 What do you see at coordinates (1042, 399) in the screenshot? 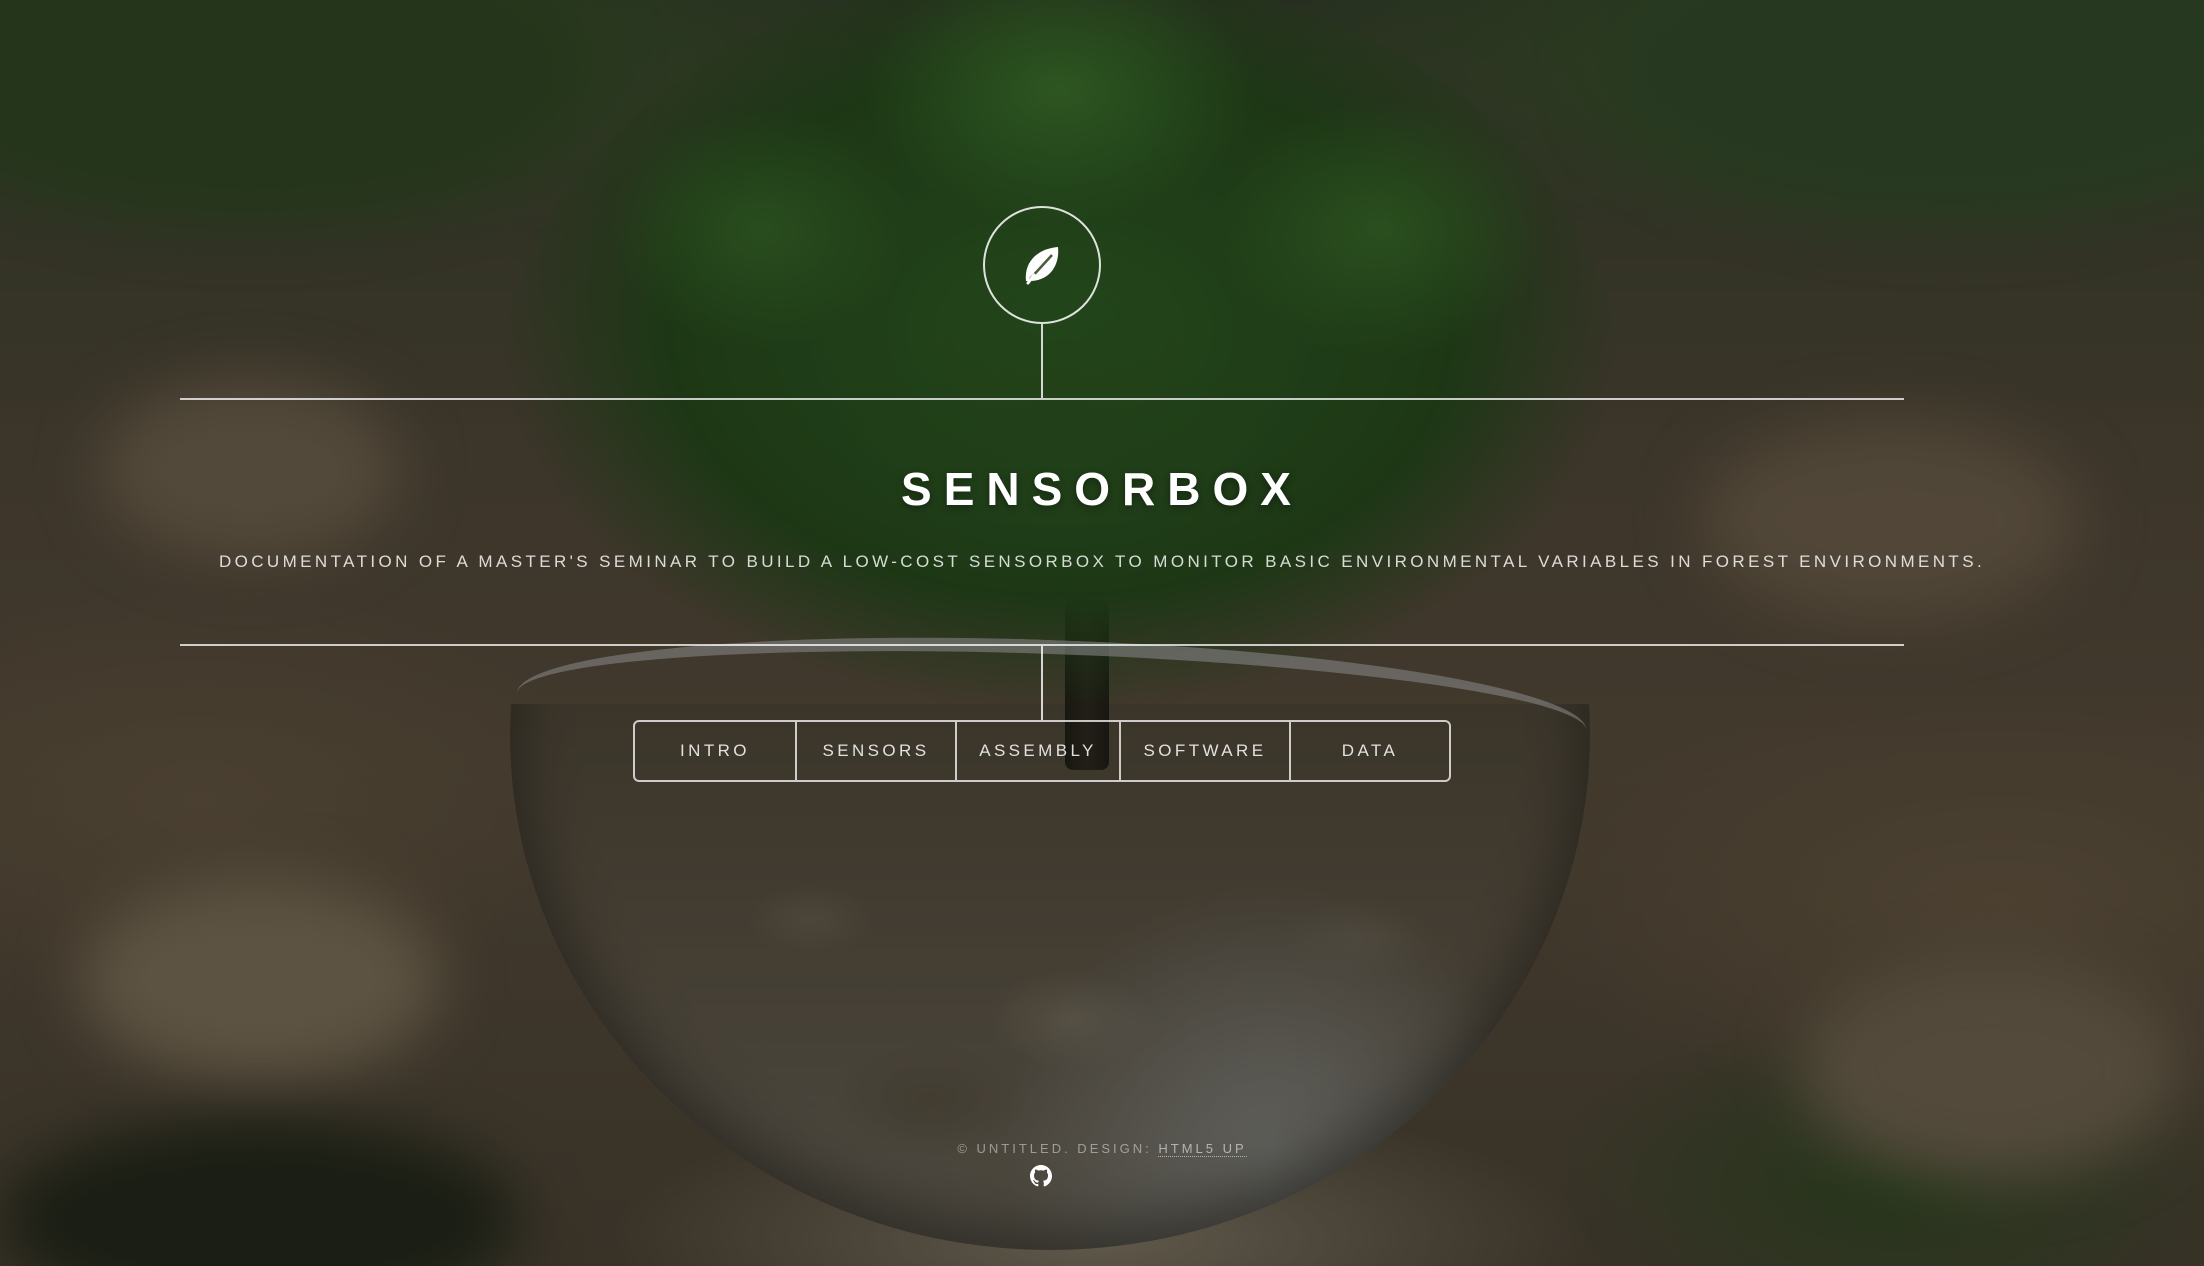
I see `divider-line` at bounding box center [1042, 399].